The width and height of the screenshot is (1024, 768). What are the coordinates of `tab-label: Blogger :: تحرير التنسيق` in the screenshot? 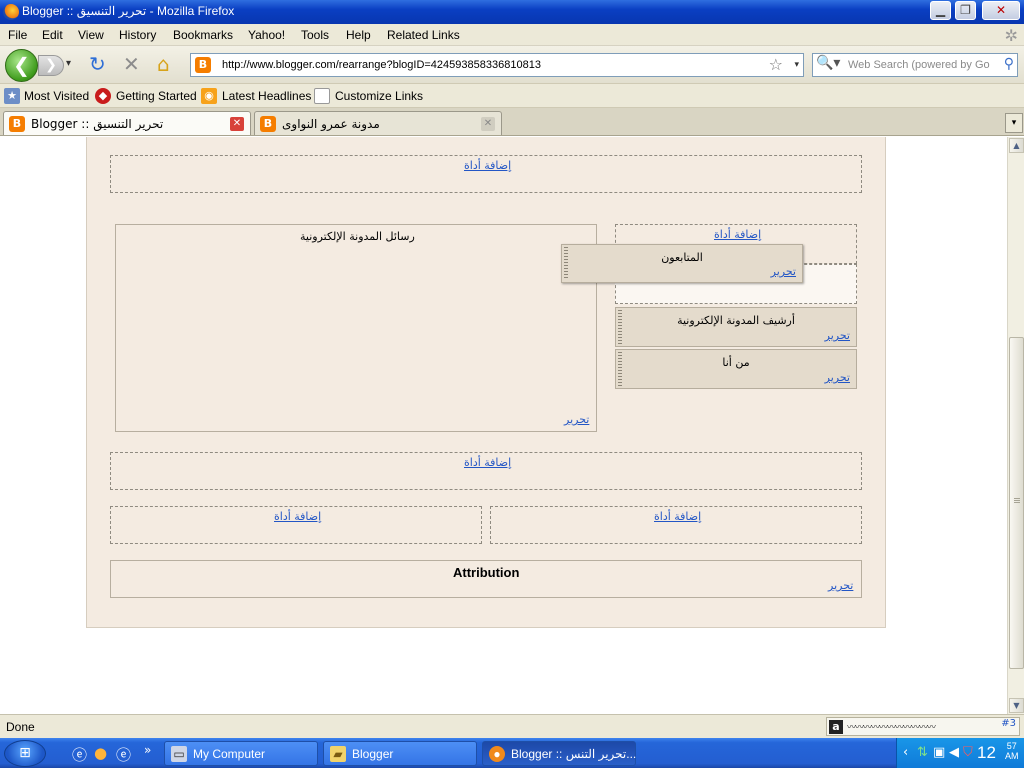 It's located at (97, 124).